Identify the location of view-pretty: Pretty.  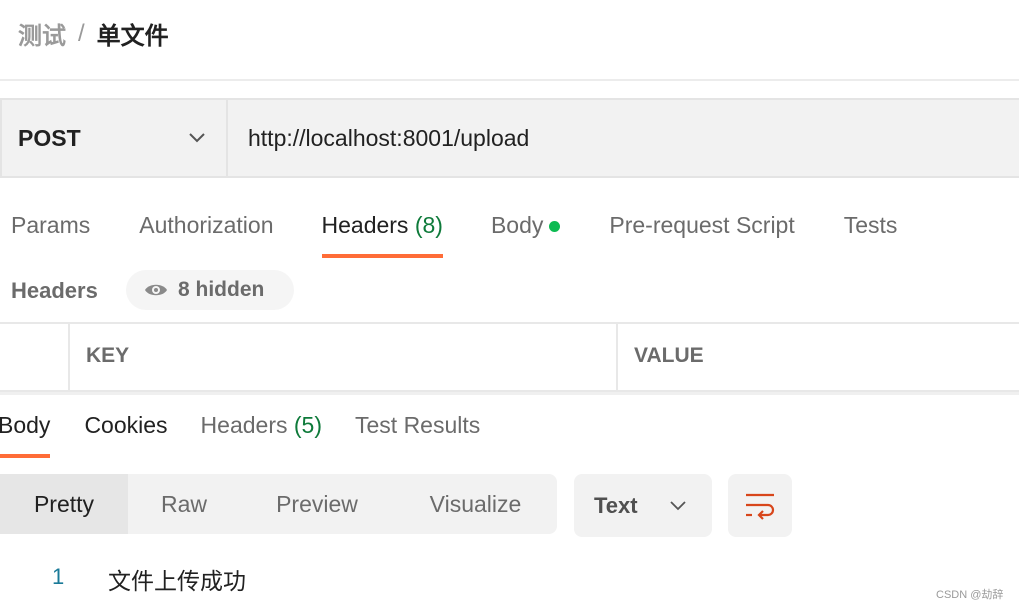
(64, 504).